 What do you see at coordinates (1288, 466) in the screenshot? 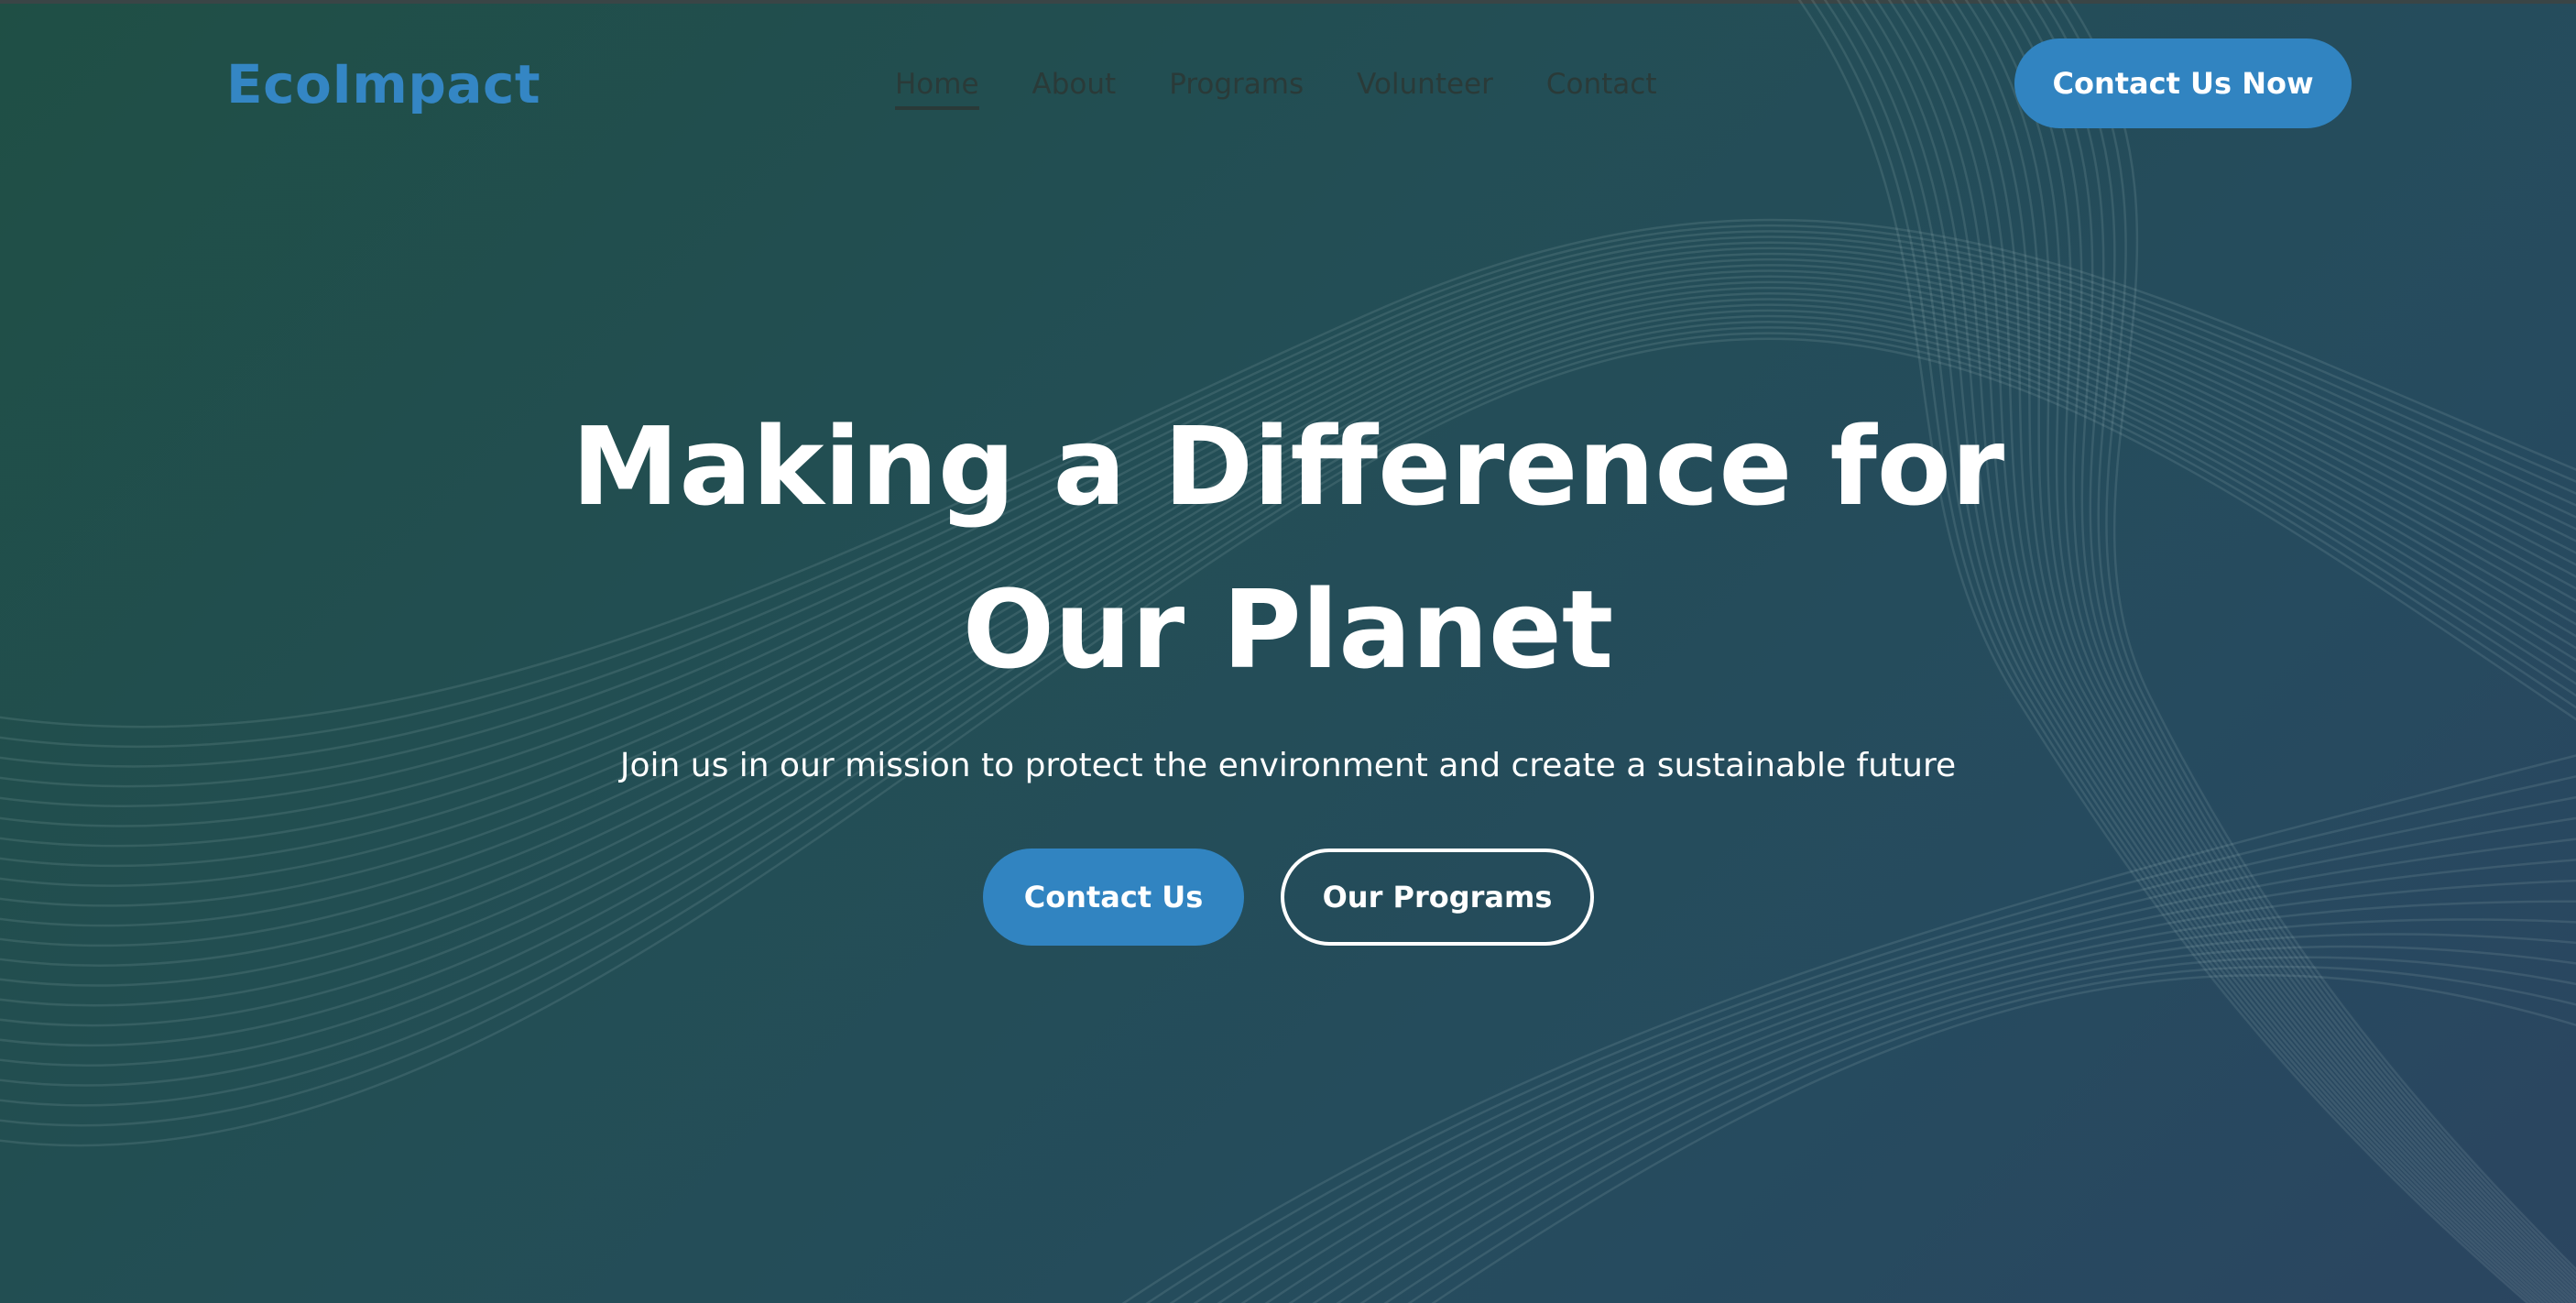
I see `hero-title-line-1: Making a Difference for` at bounding box center [1288, 466].